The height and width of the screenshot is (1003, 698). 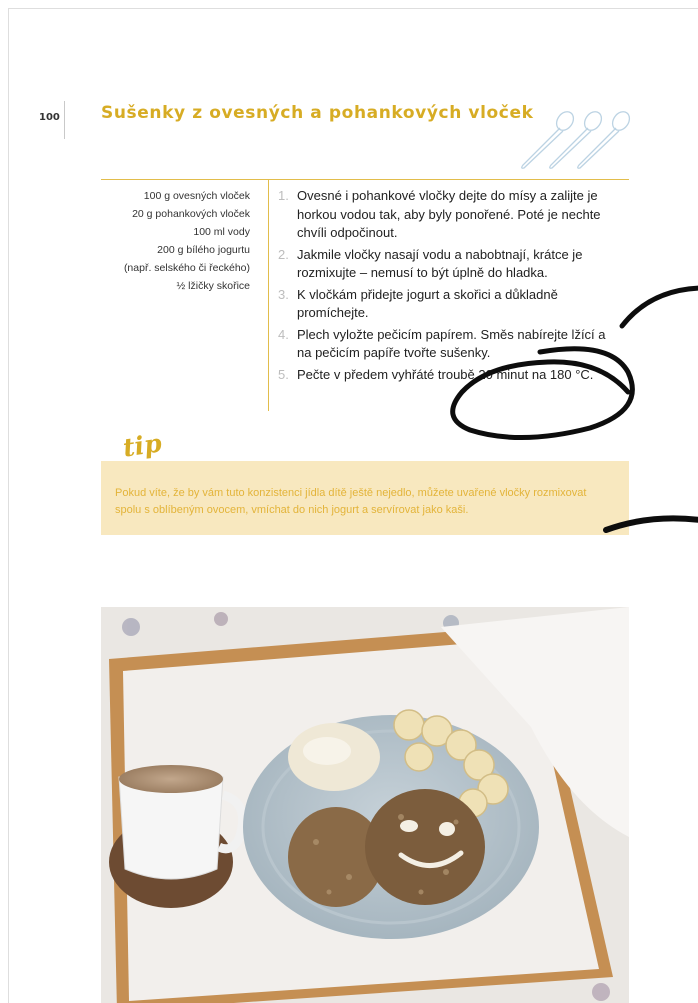 I want to click on ingredient-item: ½ lžičky skořice, so click(x=213, y=286).